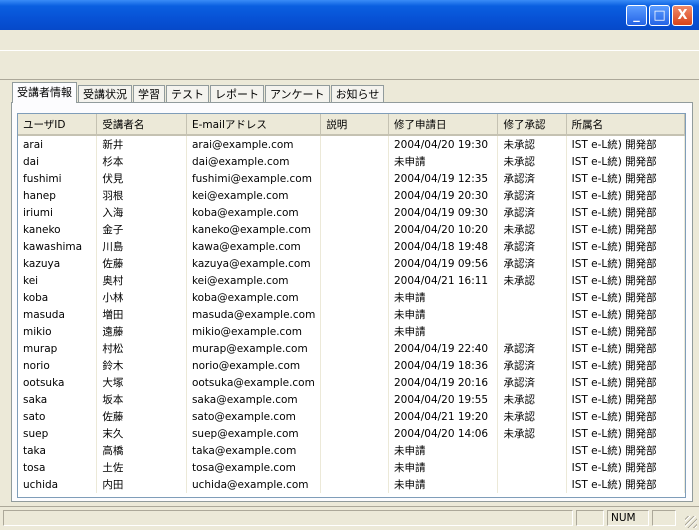 This screenshot has width=699, height=530. What do you see at coordinates (254, 229) in the screenshot?
I see `email-cell: kaneko@example.com` at bounding box center [254, 229].